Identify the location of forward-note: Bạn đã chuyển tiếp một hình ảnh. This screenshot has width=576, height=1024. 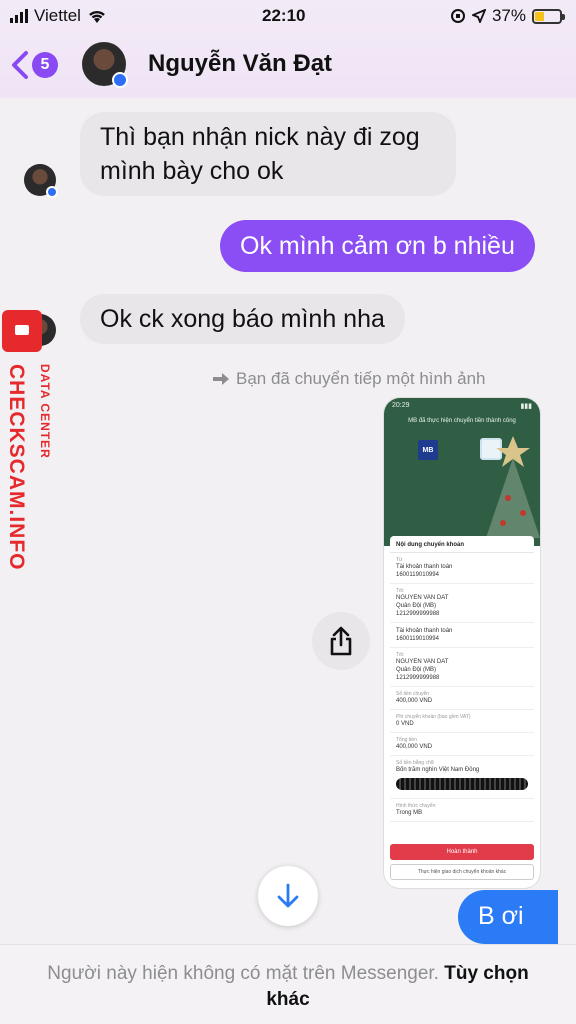
(349, 379).